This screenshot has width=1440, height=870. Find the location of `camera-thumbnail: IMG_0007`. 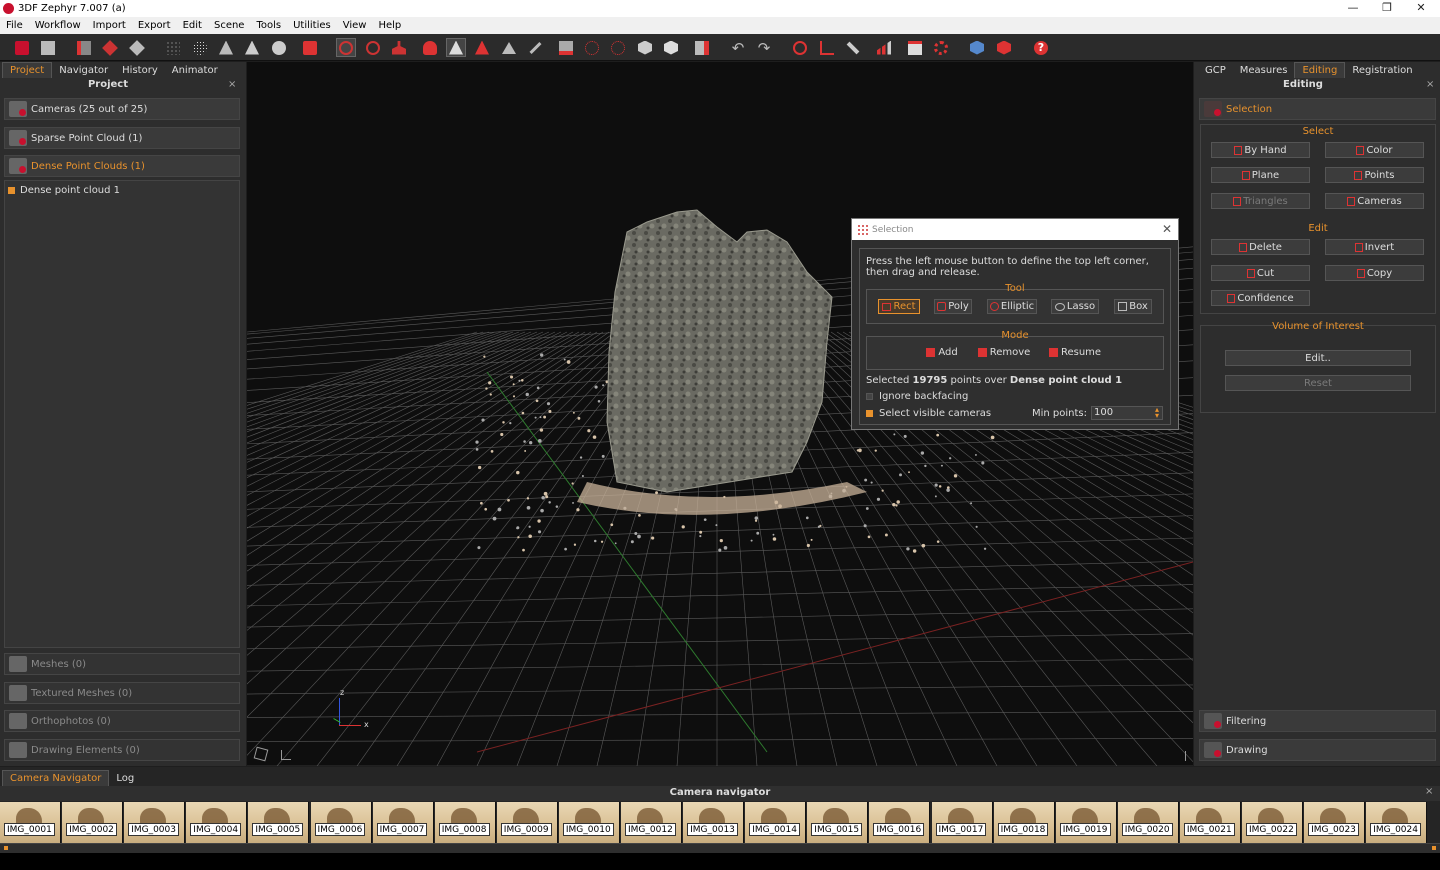

camera-thumbnail: IMG_0007 is located at coordinates (403, 822).